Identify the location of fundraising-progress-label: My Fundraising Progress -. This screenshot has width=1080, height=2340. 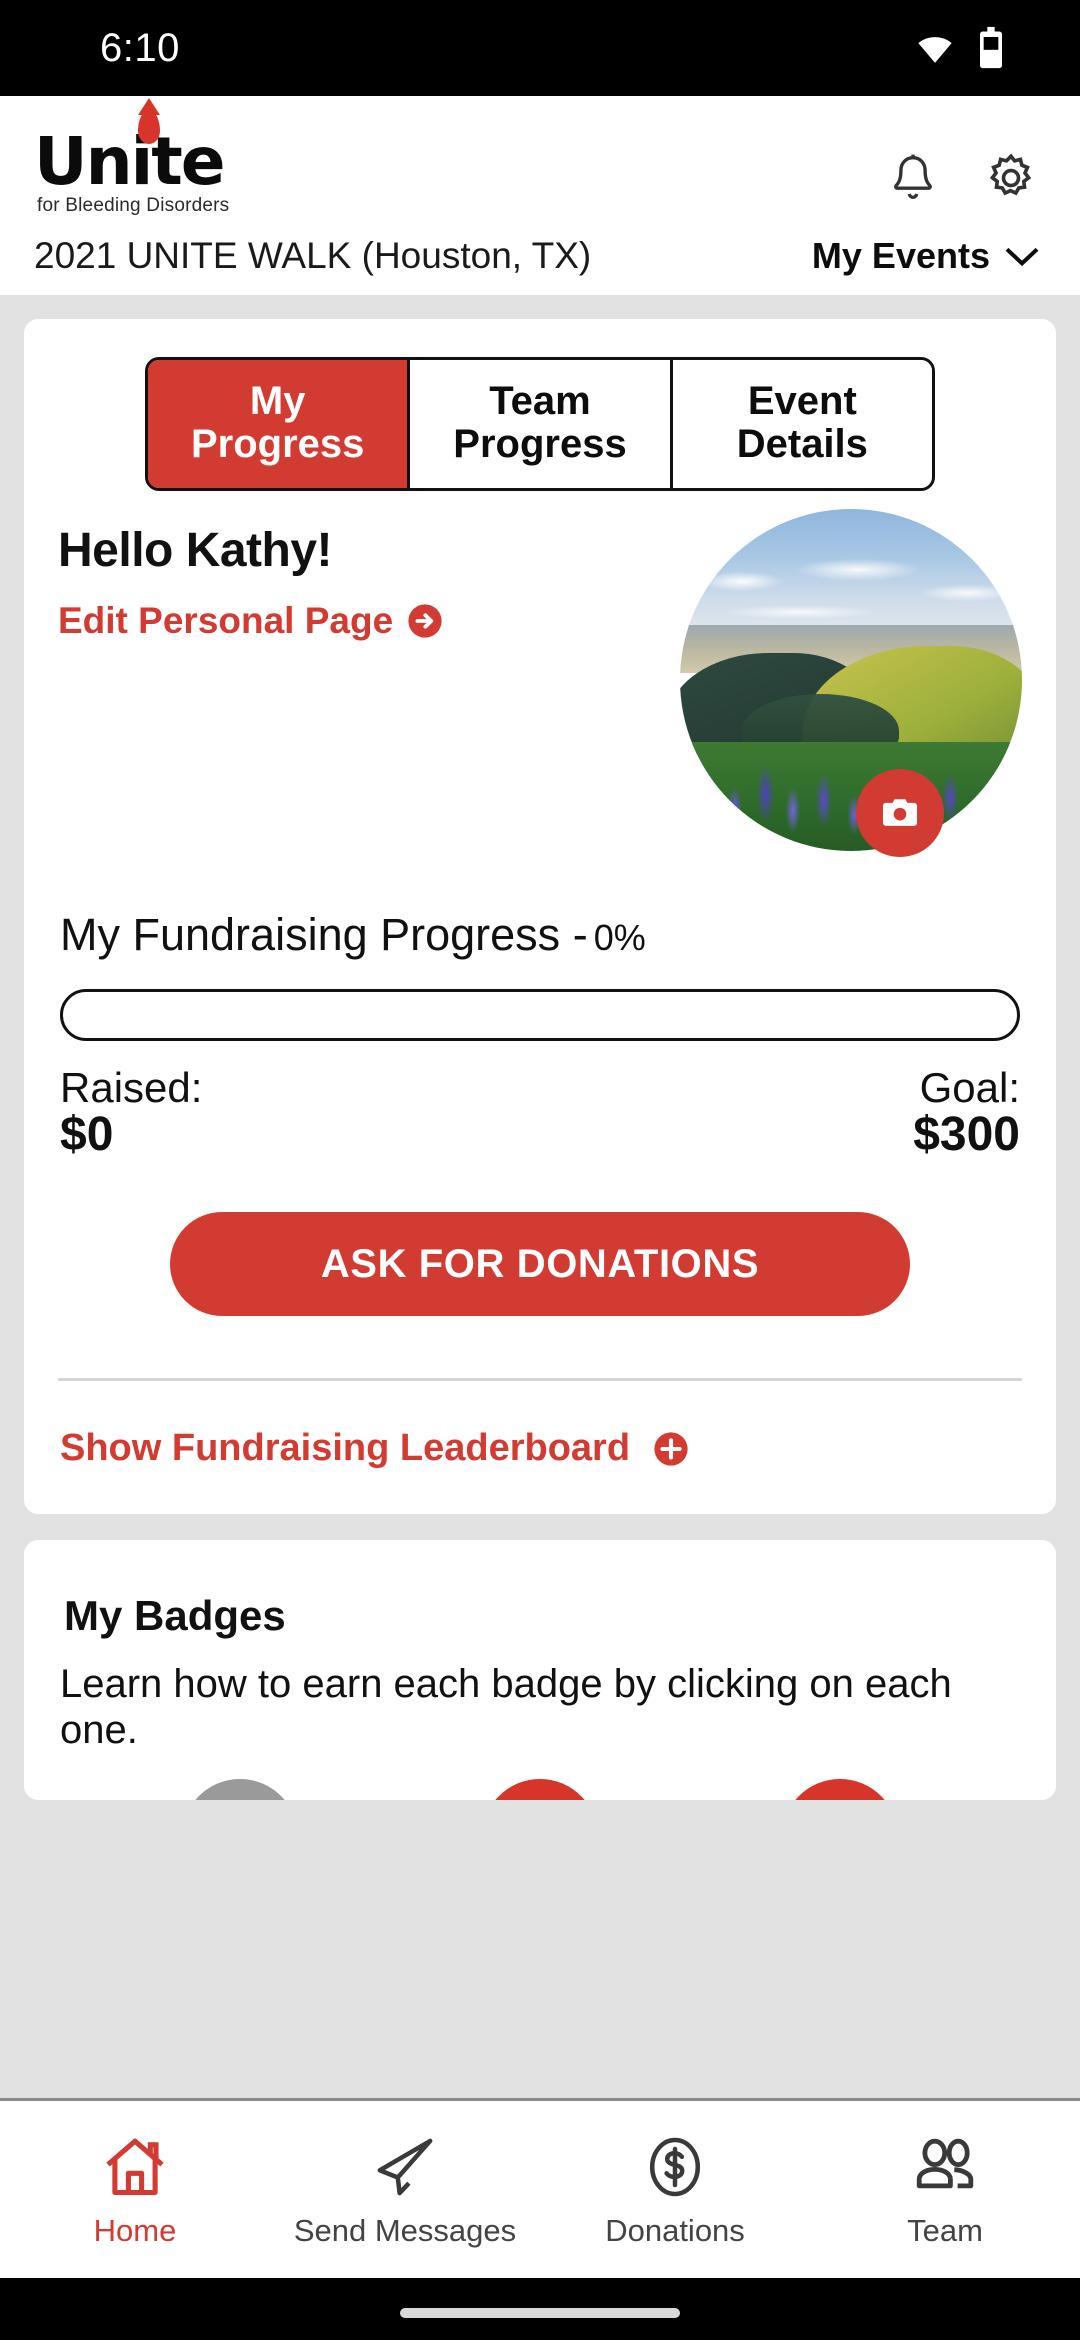
(324, 934).